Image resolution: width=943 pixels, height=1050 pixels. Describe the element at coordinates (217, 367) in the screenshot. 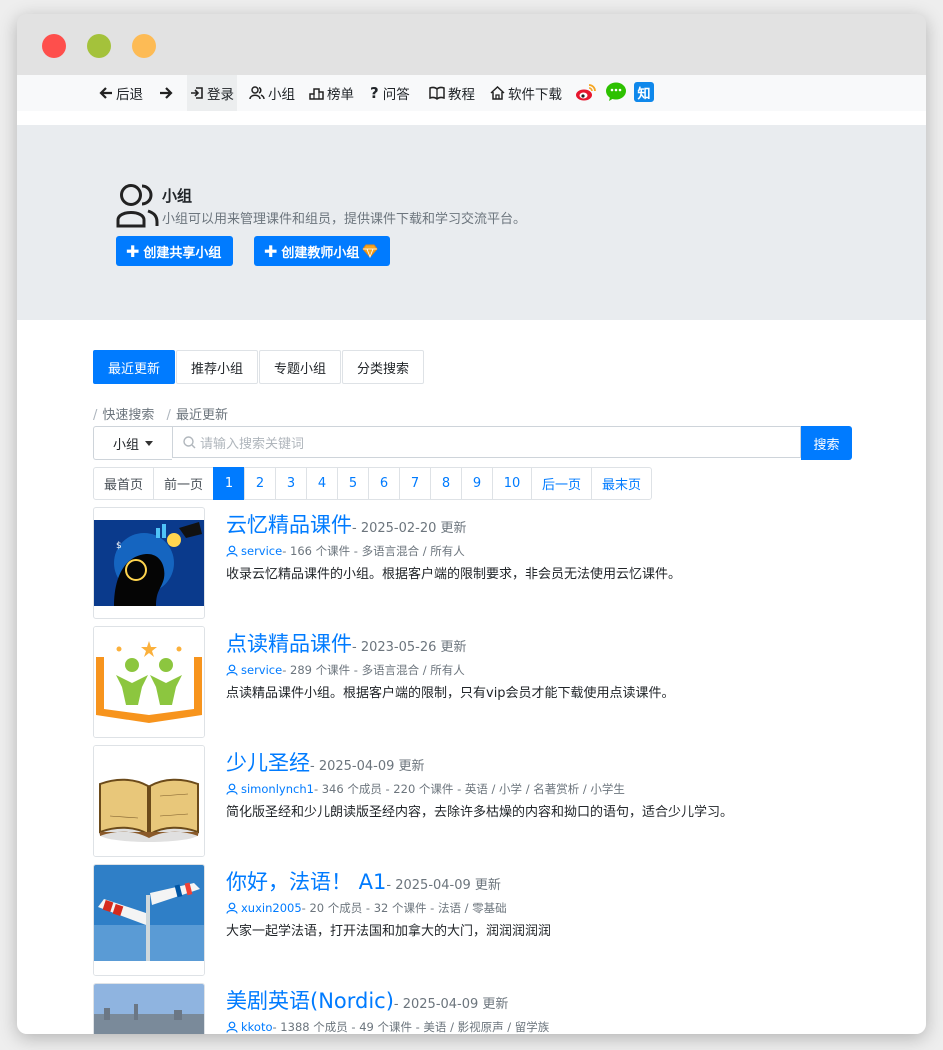

I see `tab-recommended: 推荐小组` at that location.